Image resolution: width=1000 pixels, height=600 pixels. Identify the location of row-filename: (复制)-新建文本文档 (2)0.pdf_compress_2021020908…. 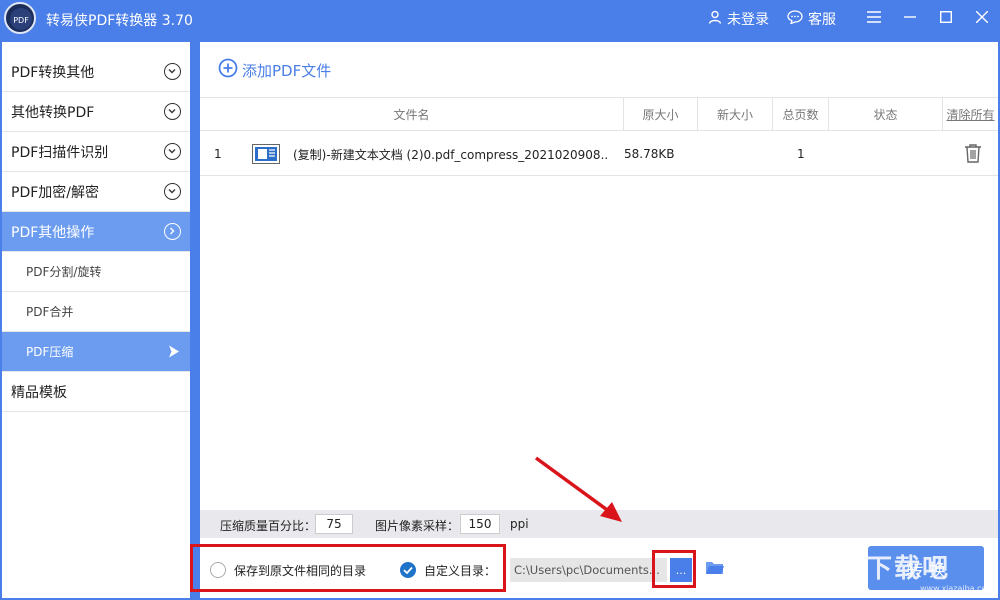
(451, 154).